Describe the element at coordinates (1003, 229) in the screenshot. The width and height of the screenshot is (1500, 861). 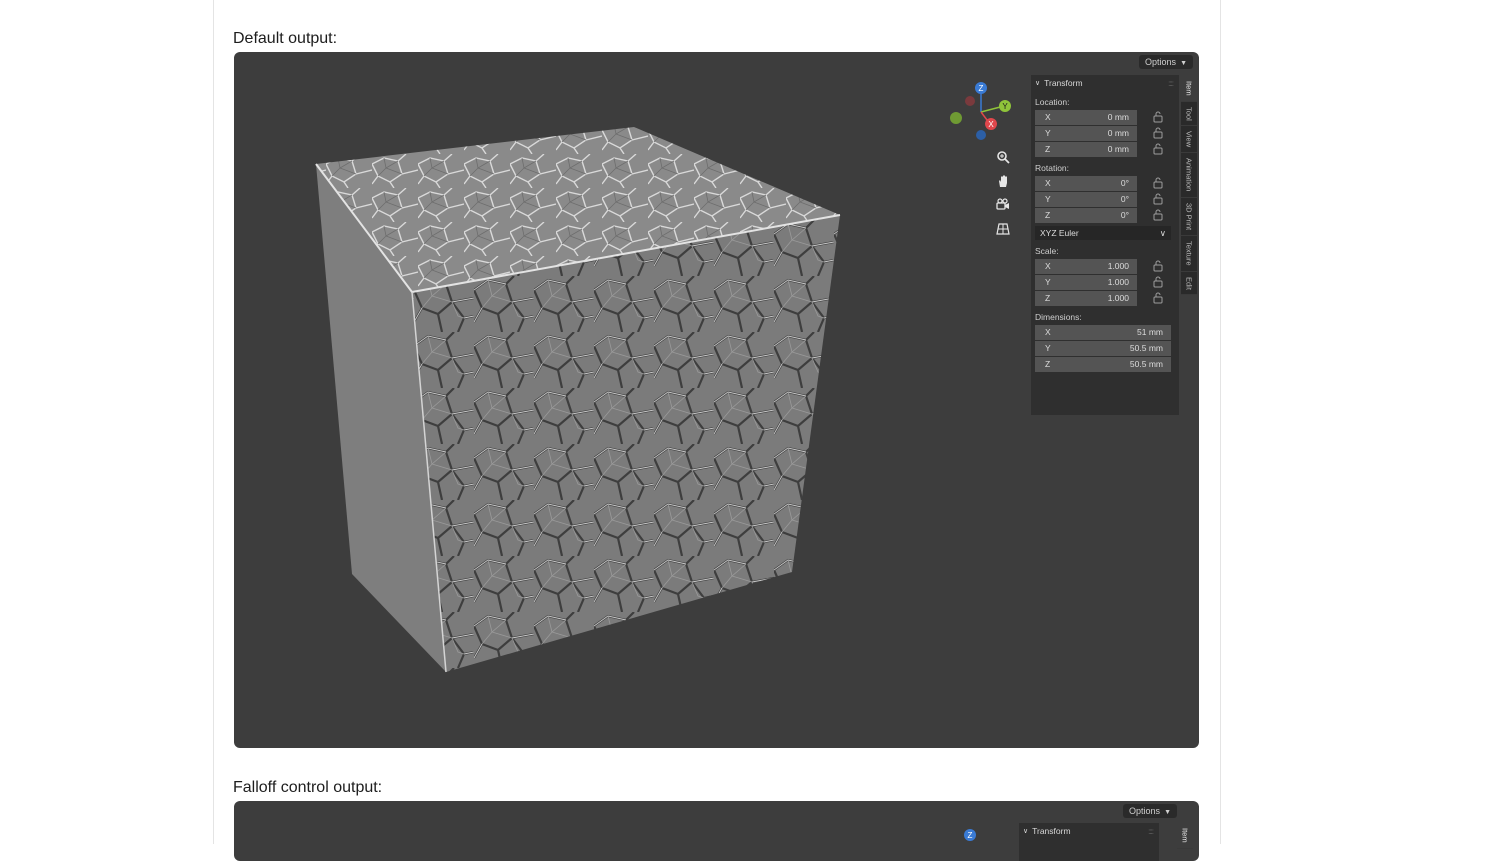
I see `grid-icon` at that location.